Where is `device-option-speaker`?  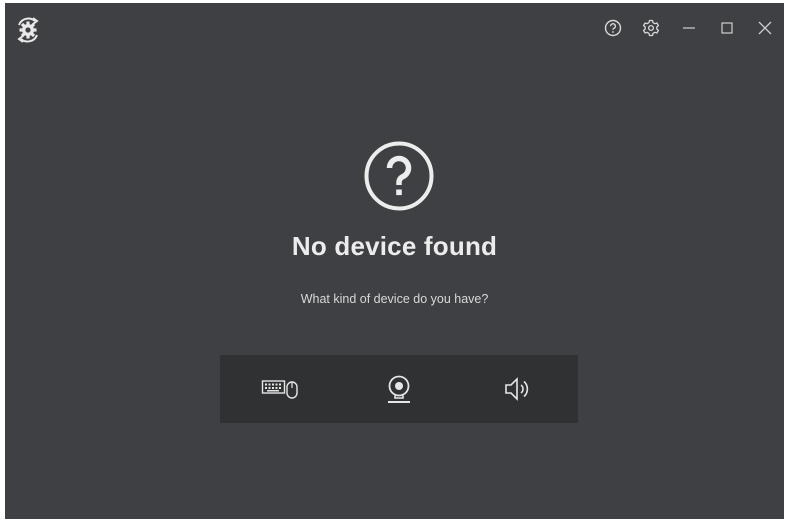
device-option-speaker is located at coordinates (518, 389).